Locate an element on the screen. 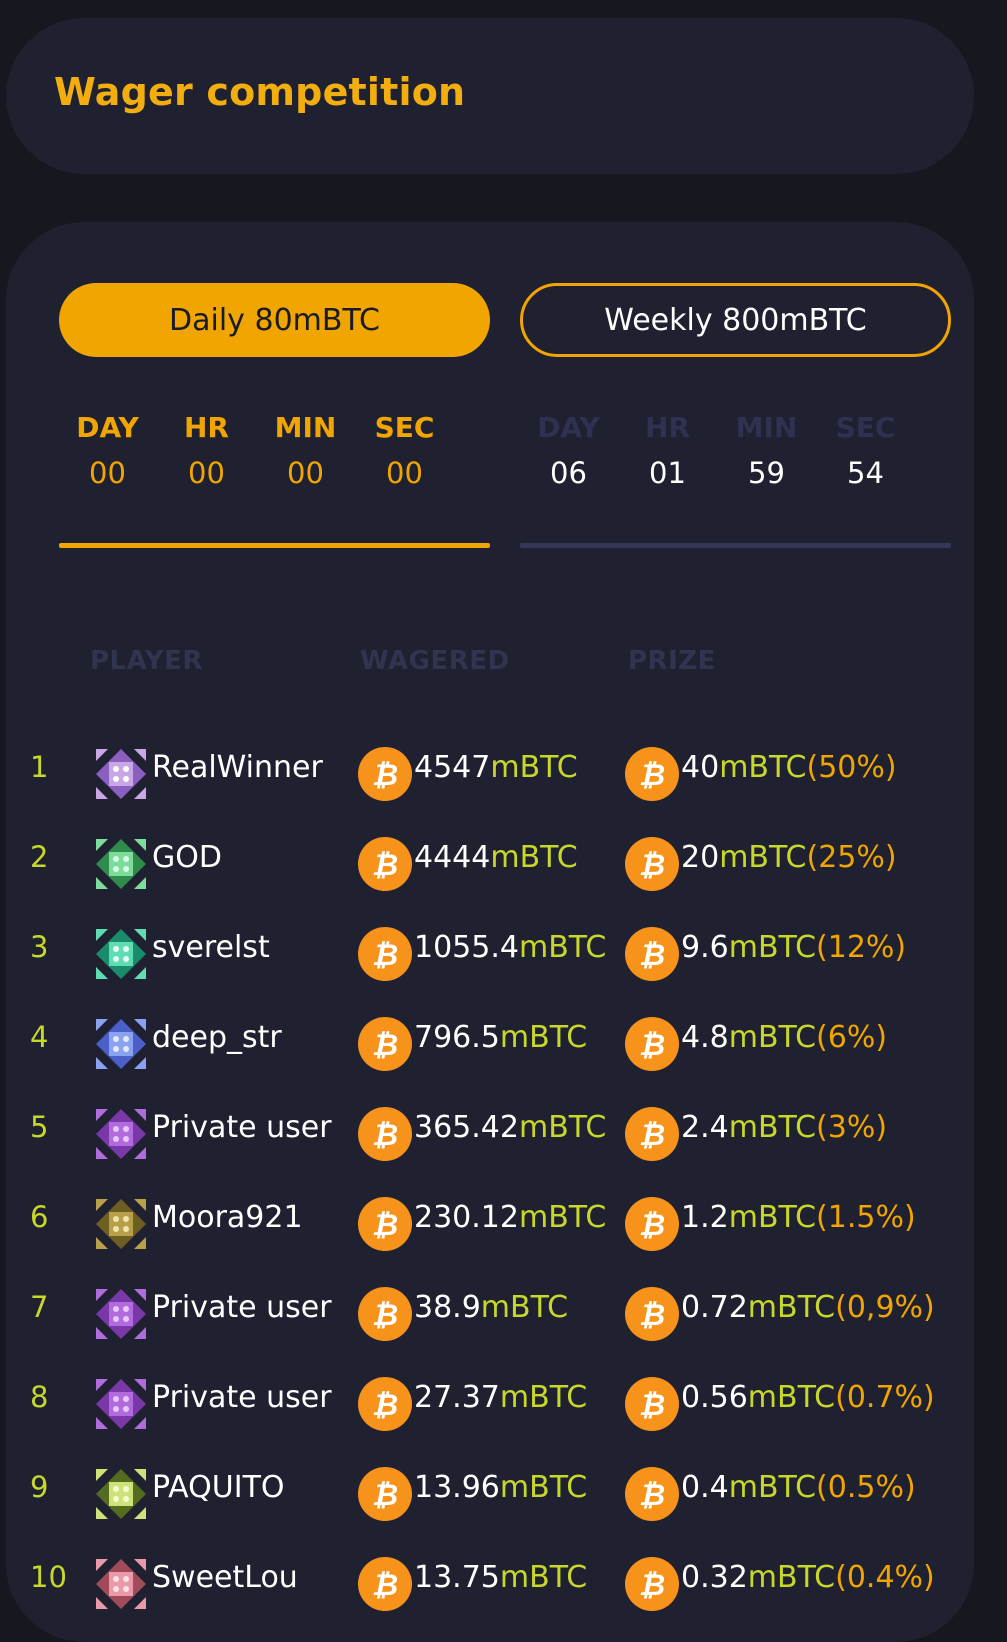 Image resolution: width=1007 pixels, height=1642 pixels. daily-min: MIN 00 is located at coordinates (305, 450).